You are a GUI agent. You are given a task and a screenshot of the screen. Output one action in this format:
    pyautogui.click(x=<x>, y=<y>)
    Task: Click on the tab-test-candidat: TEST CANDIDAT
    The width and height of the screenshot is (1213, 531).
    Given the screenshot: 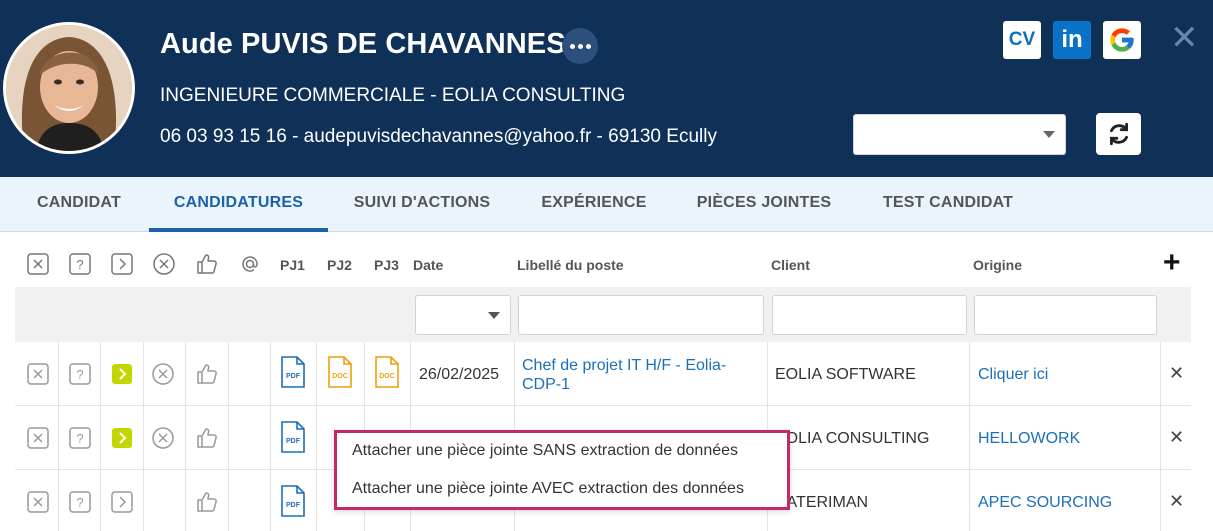 What is the action you would take?
    pyautogui.click(x=948, y=204)
    